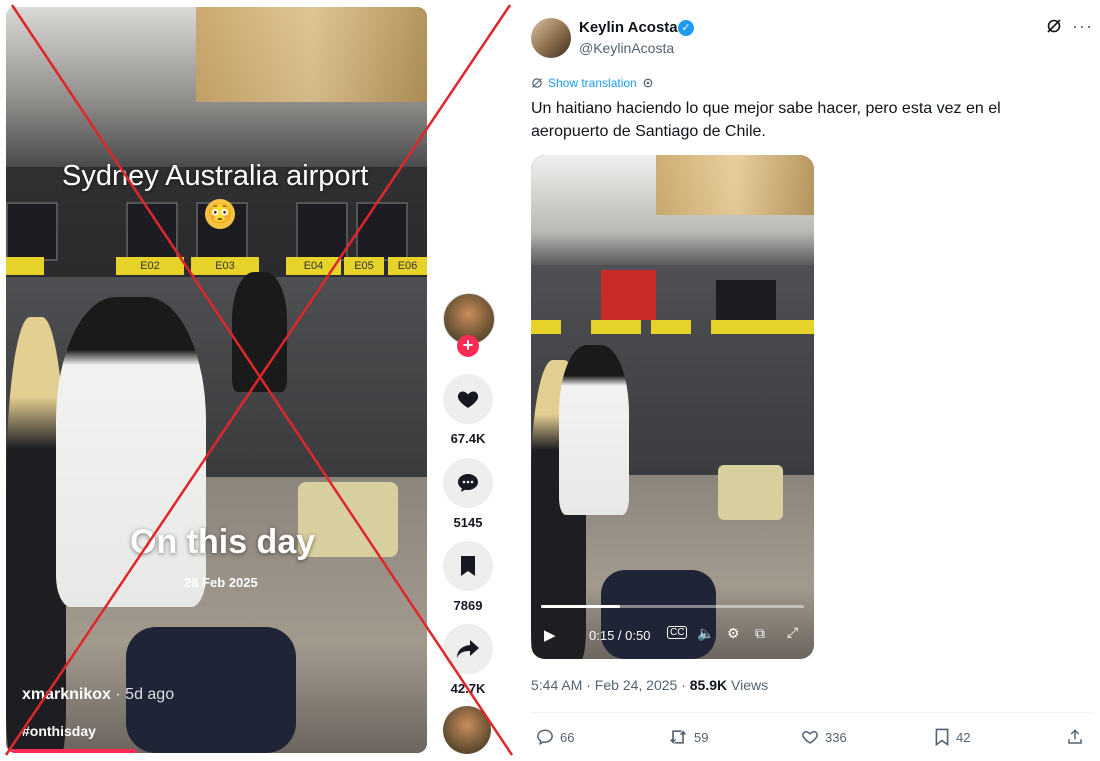 This screenshot has height=761, width=1100. I want to click on person-background, so click(259, 332).